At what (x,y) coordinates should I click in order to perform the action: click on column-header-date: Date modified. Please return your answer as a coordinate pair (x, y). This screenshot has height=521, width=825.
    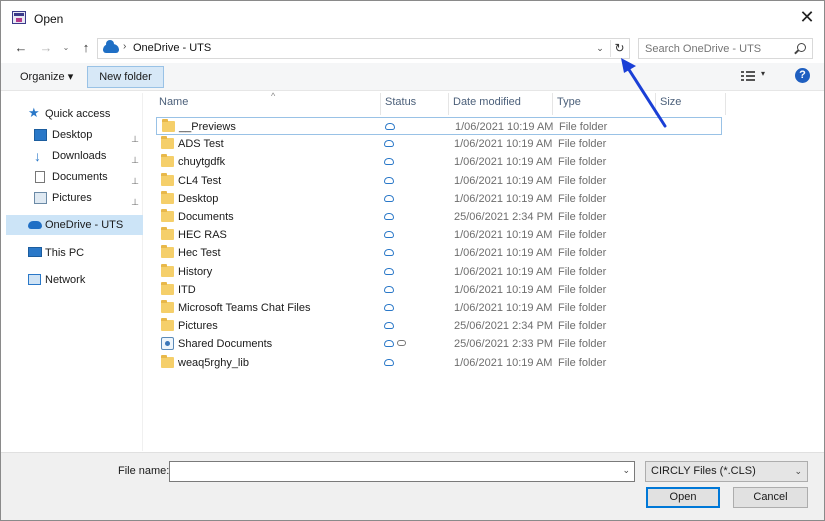
    Looking at the image, I should click on (501, 104).